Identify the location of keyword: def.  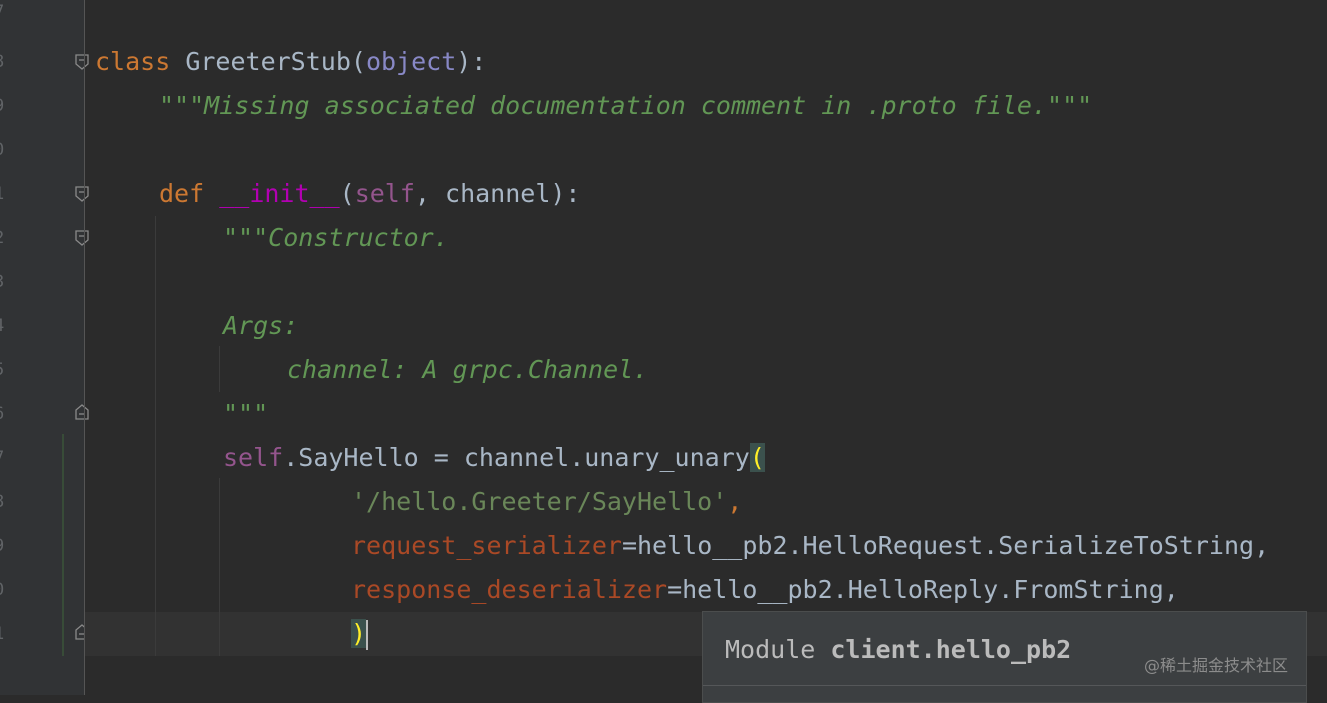
(182, 193).